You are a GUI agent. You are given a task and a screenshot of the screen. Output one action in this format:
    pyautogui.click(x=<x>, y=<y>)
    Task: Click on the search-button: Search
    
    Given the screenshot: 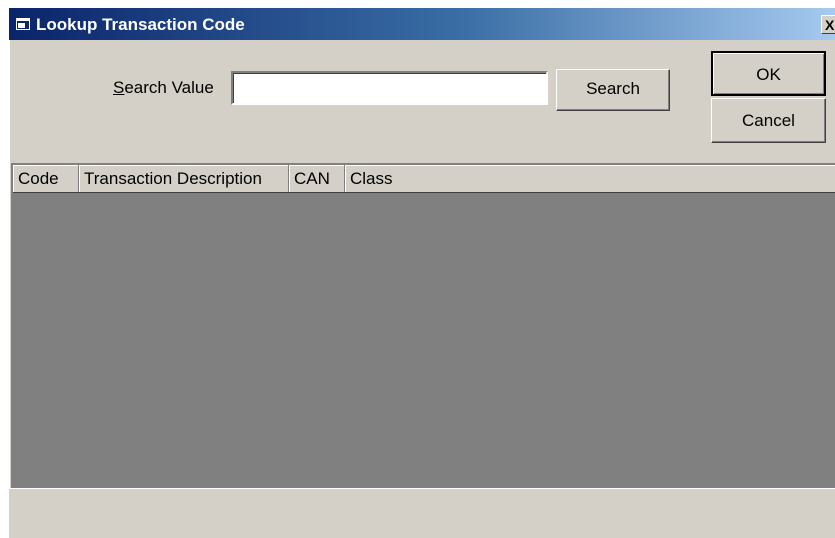 What is the action you would take?
    pyautogui.click(x=613, y=90)
    